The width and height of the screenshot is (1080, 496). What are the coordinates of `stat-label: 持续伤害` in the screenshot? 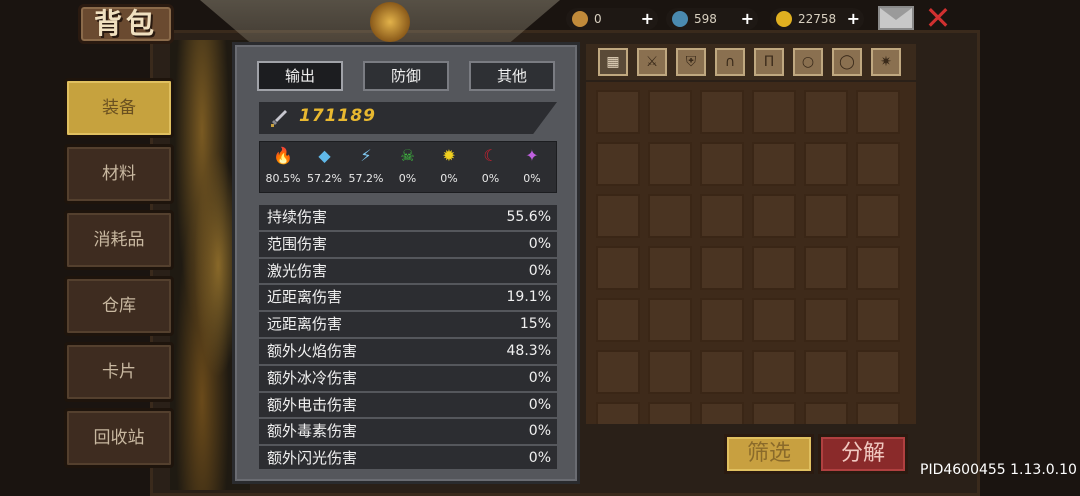 It's located at (297, 217).